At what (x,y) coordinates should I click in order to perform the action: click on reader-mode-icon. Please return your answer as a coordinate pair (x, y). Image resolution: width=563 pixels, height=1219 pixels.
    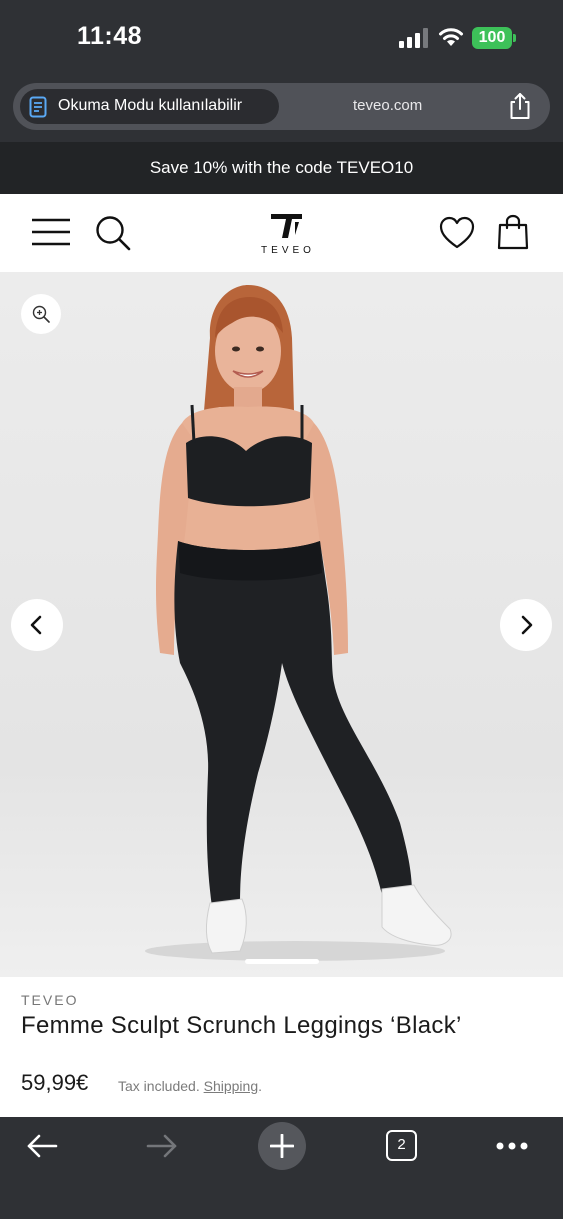
    Looking at the image, I should click on (38, 107).